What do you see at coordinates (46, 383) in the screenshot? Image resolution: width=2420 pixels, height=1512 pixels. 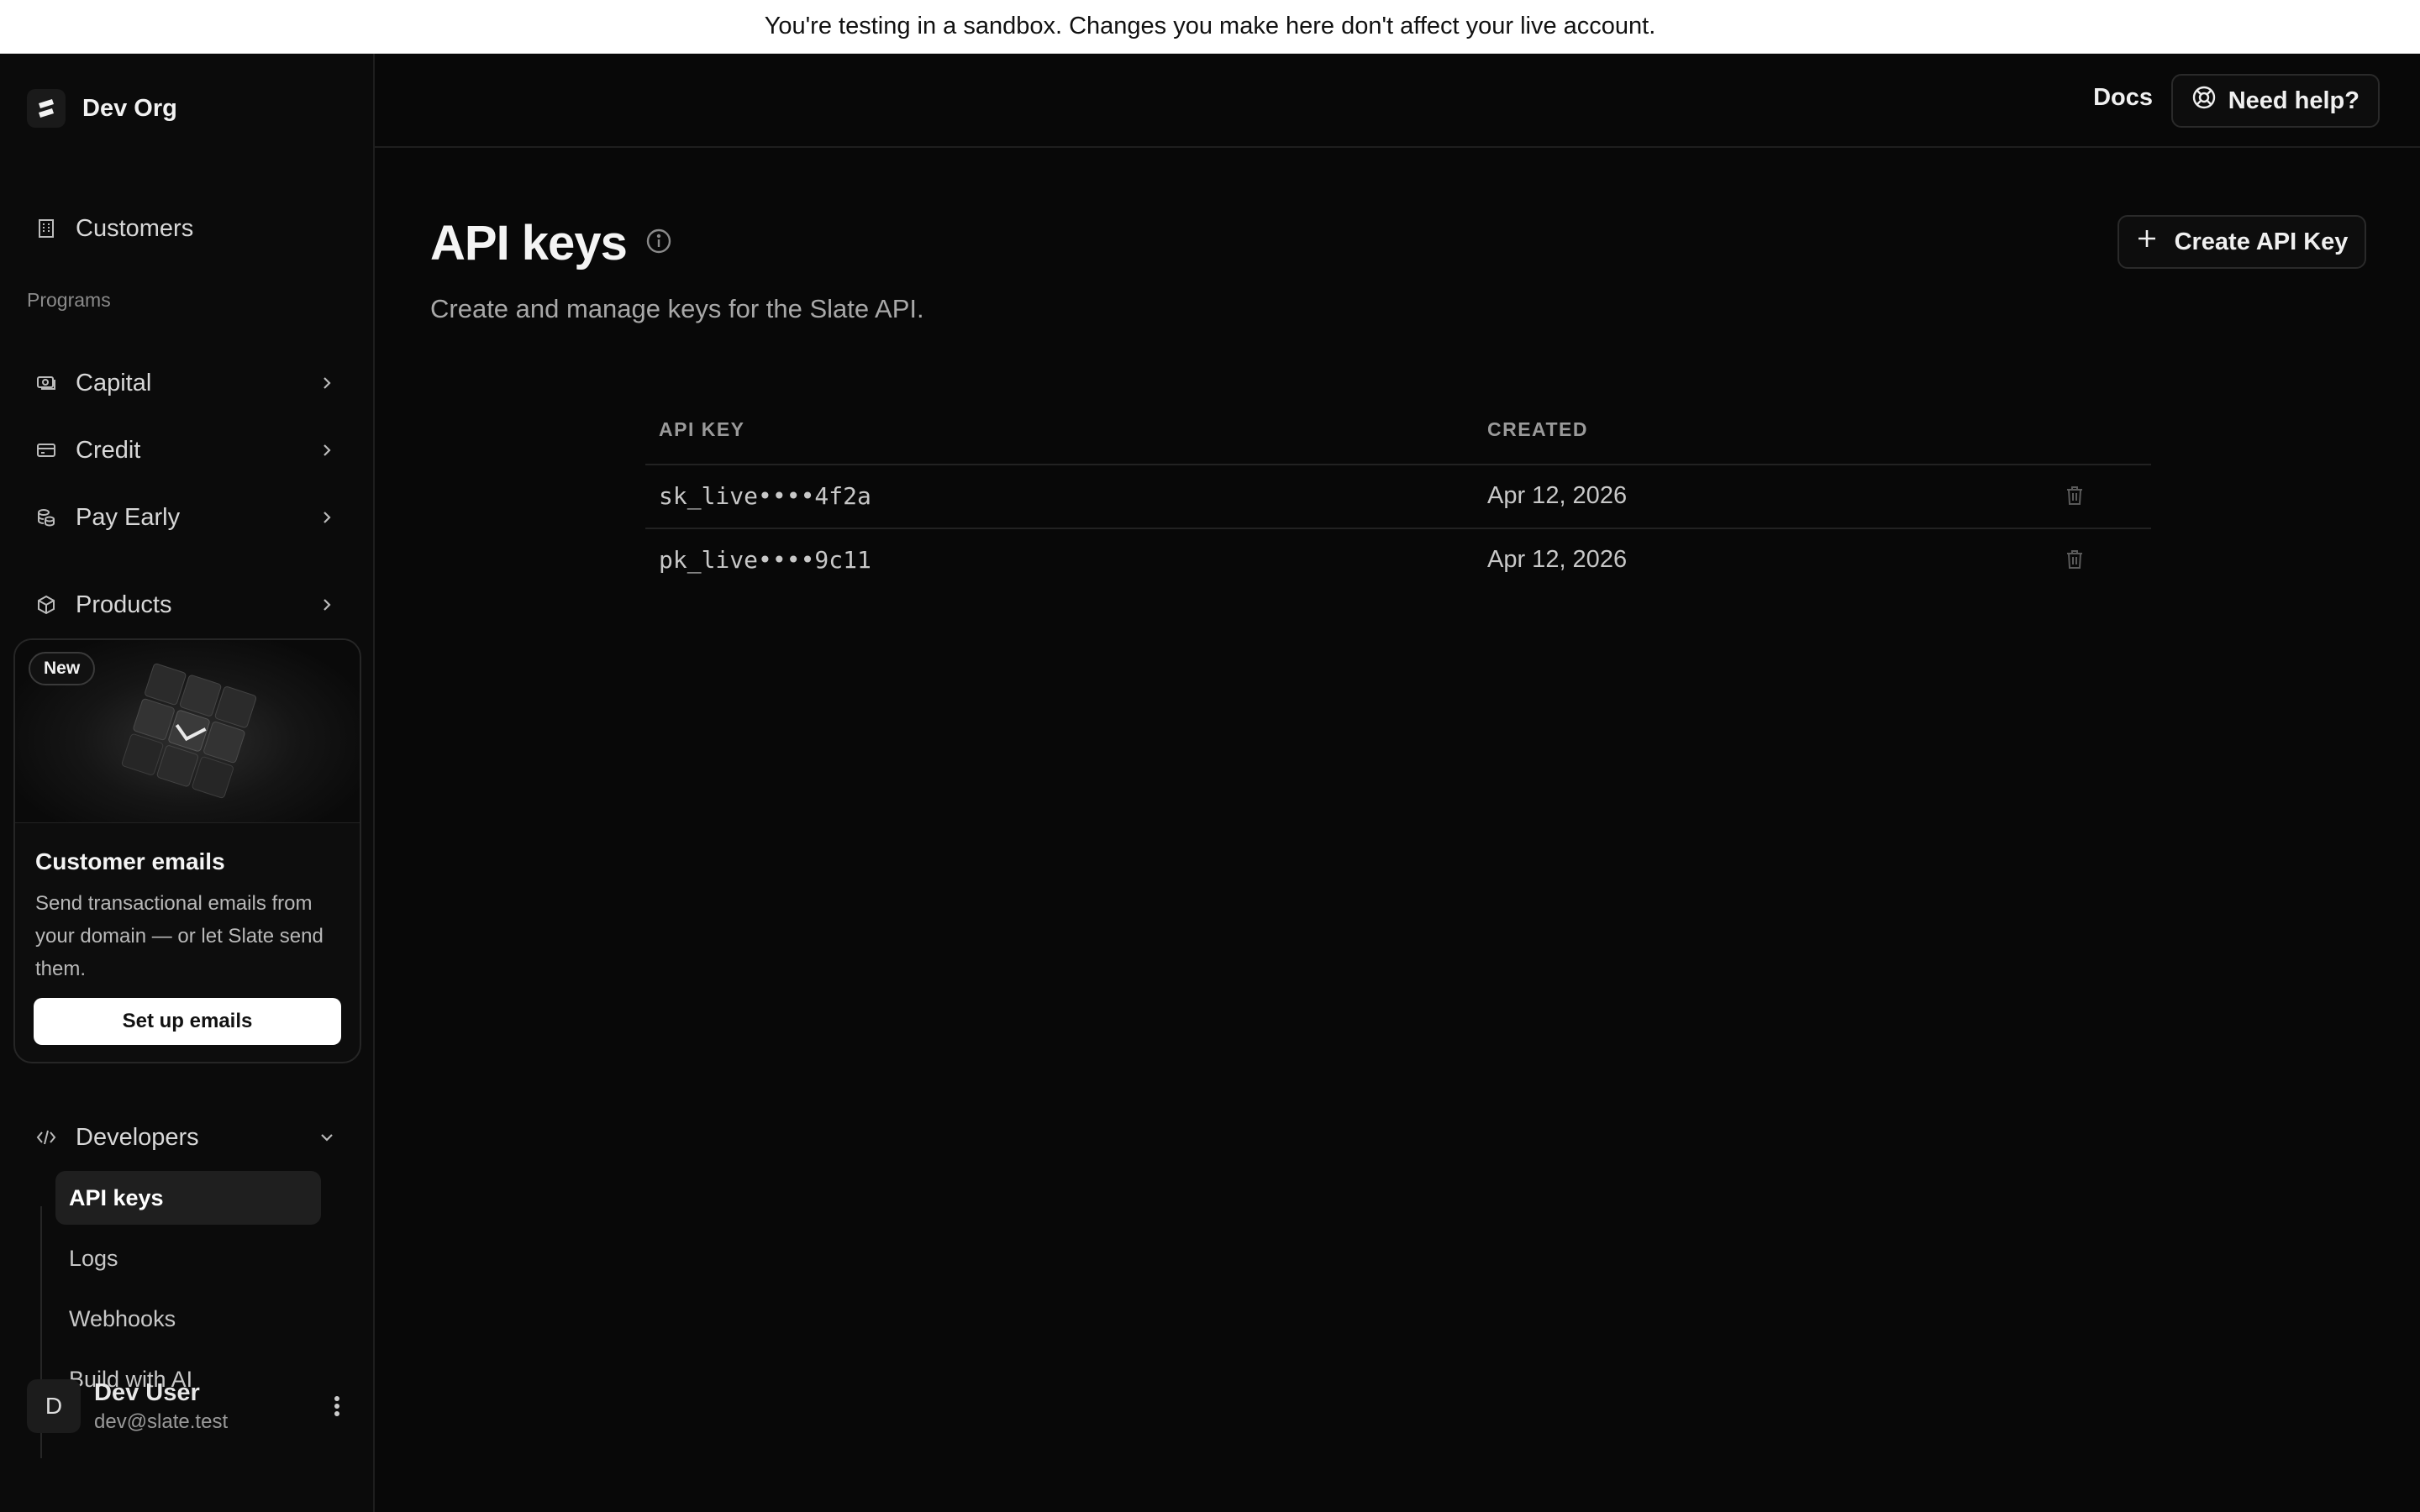 I see `cash-icon` at bounding box center [46, 383].